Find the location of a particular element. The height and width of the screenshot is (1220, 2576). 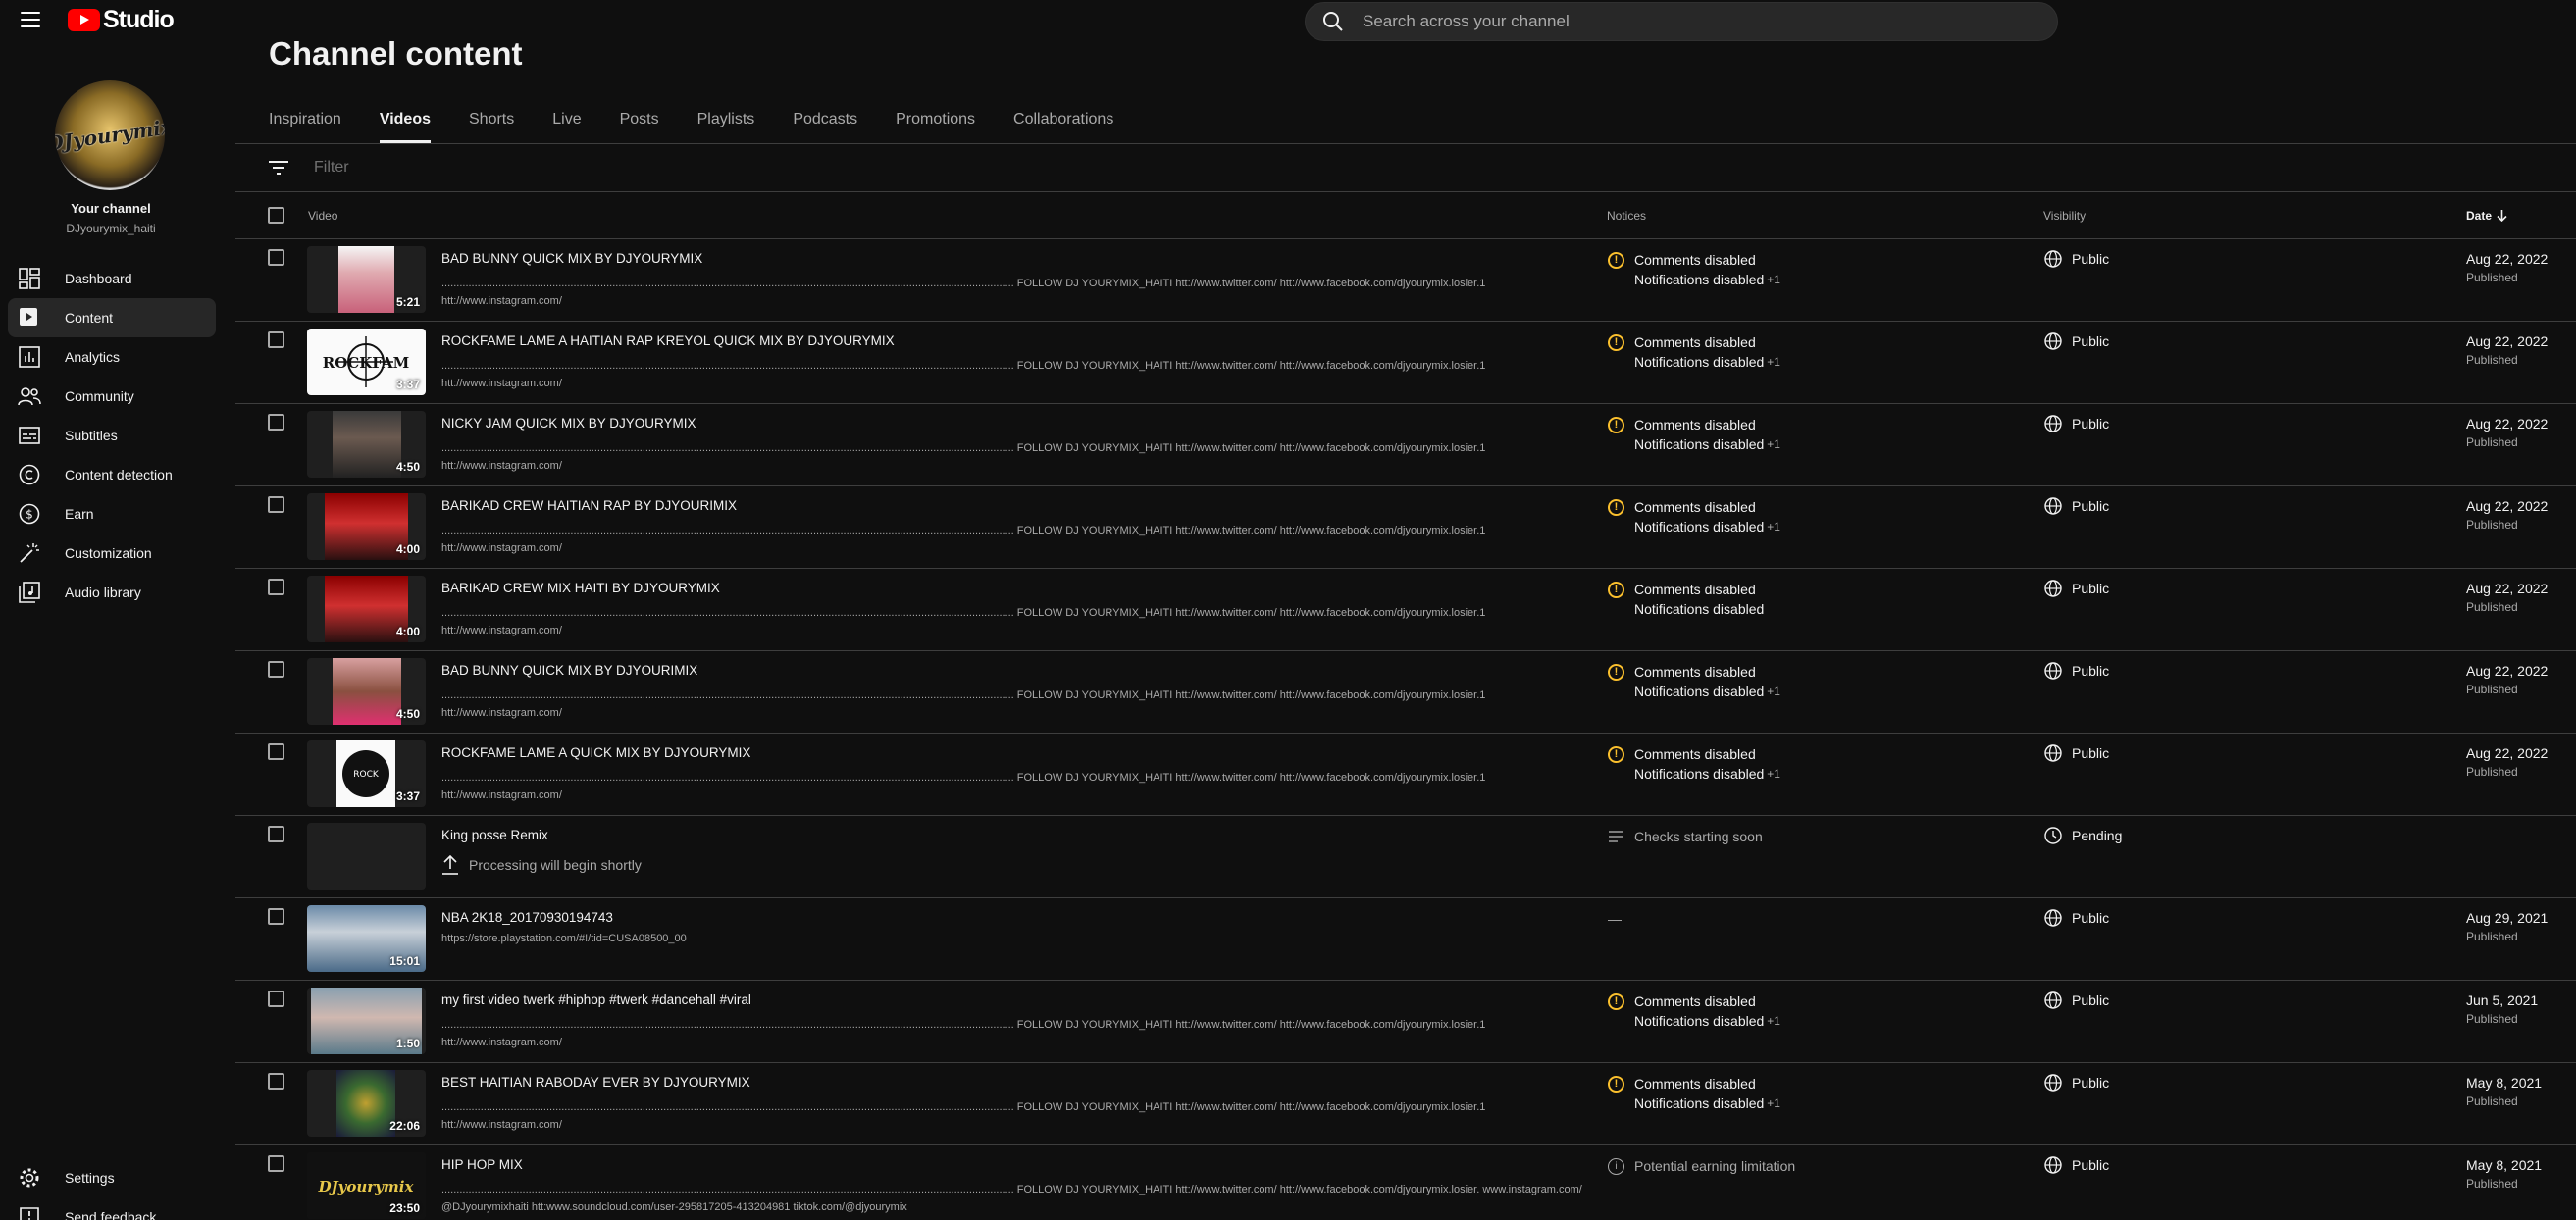

video-thumbnail: 22:06 is located at coordinates (366, 1103).